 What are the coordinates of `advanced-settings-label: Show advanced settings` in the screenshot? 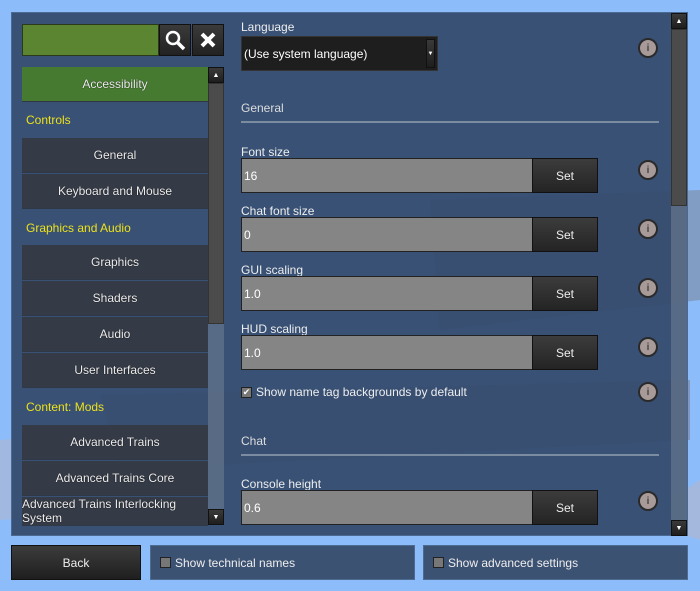 It's located at (513, 562).